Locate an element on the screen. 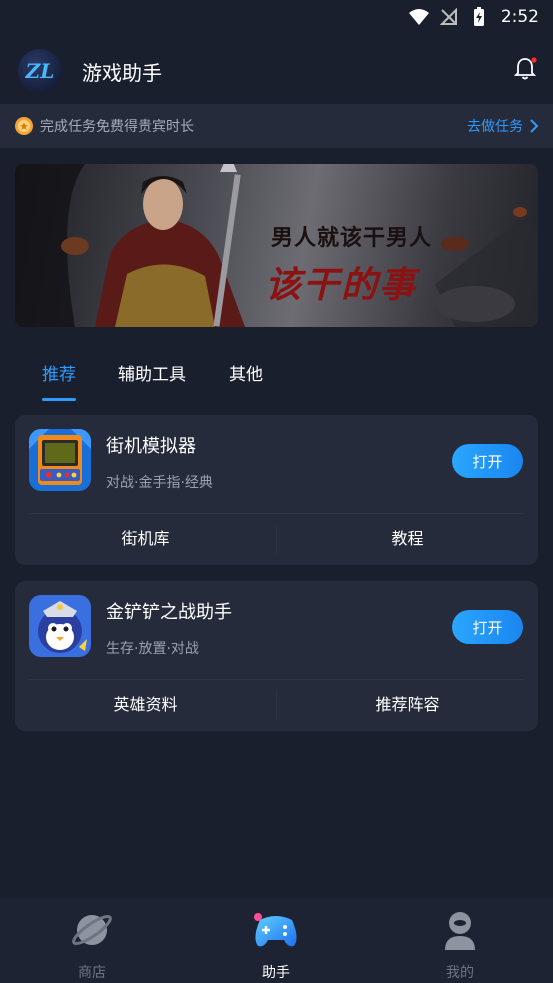 This screenshot has width=553, height=983. penguin-mascot-icon is located at coordinates (60, 626).